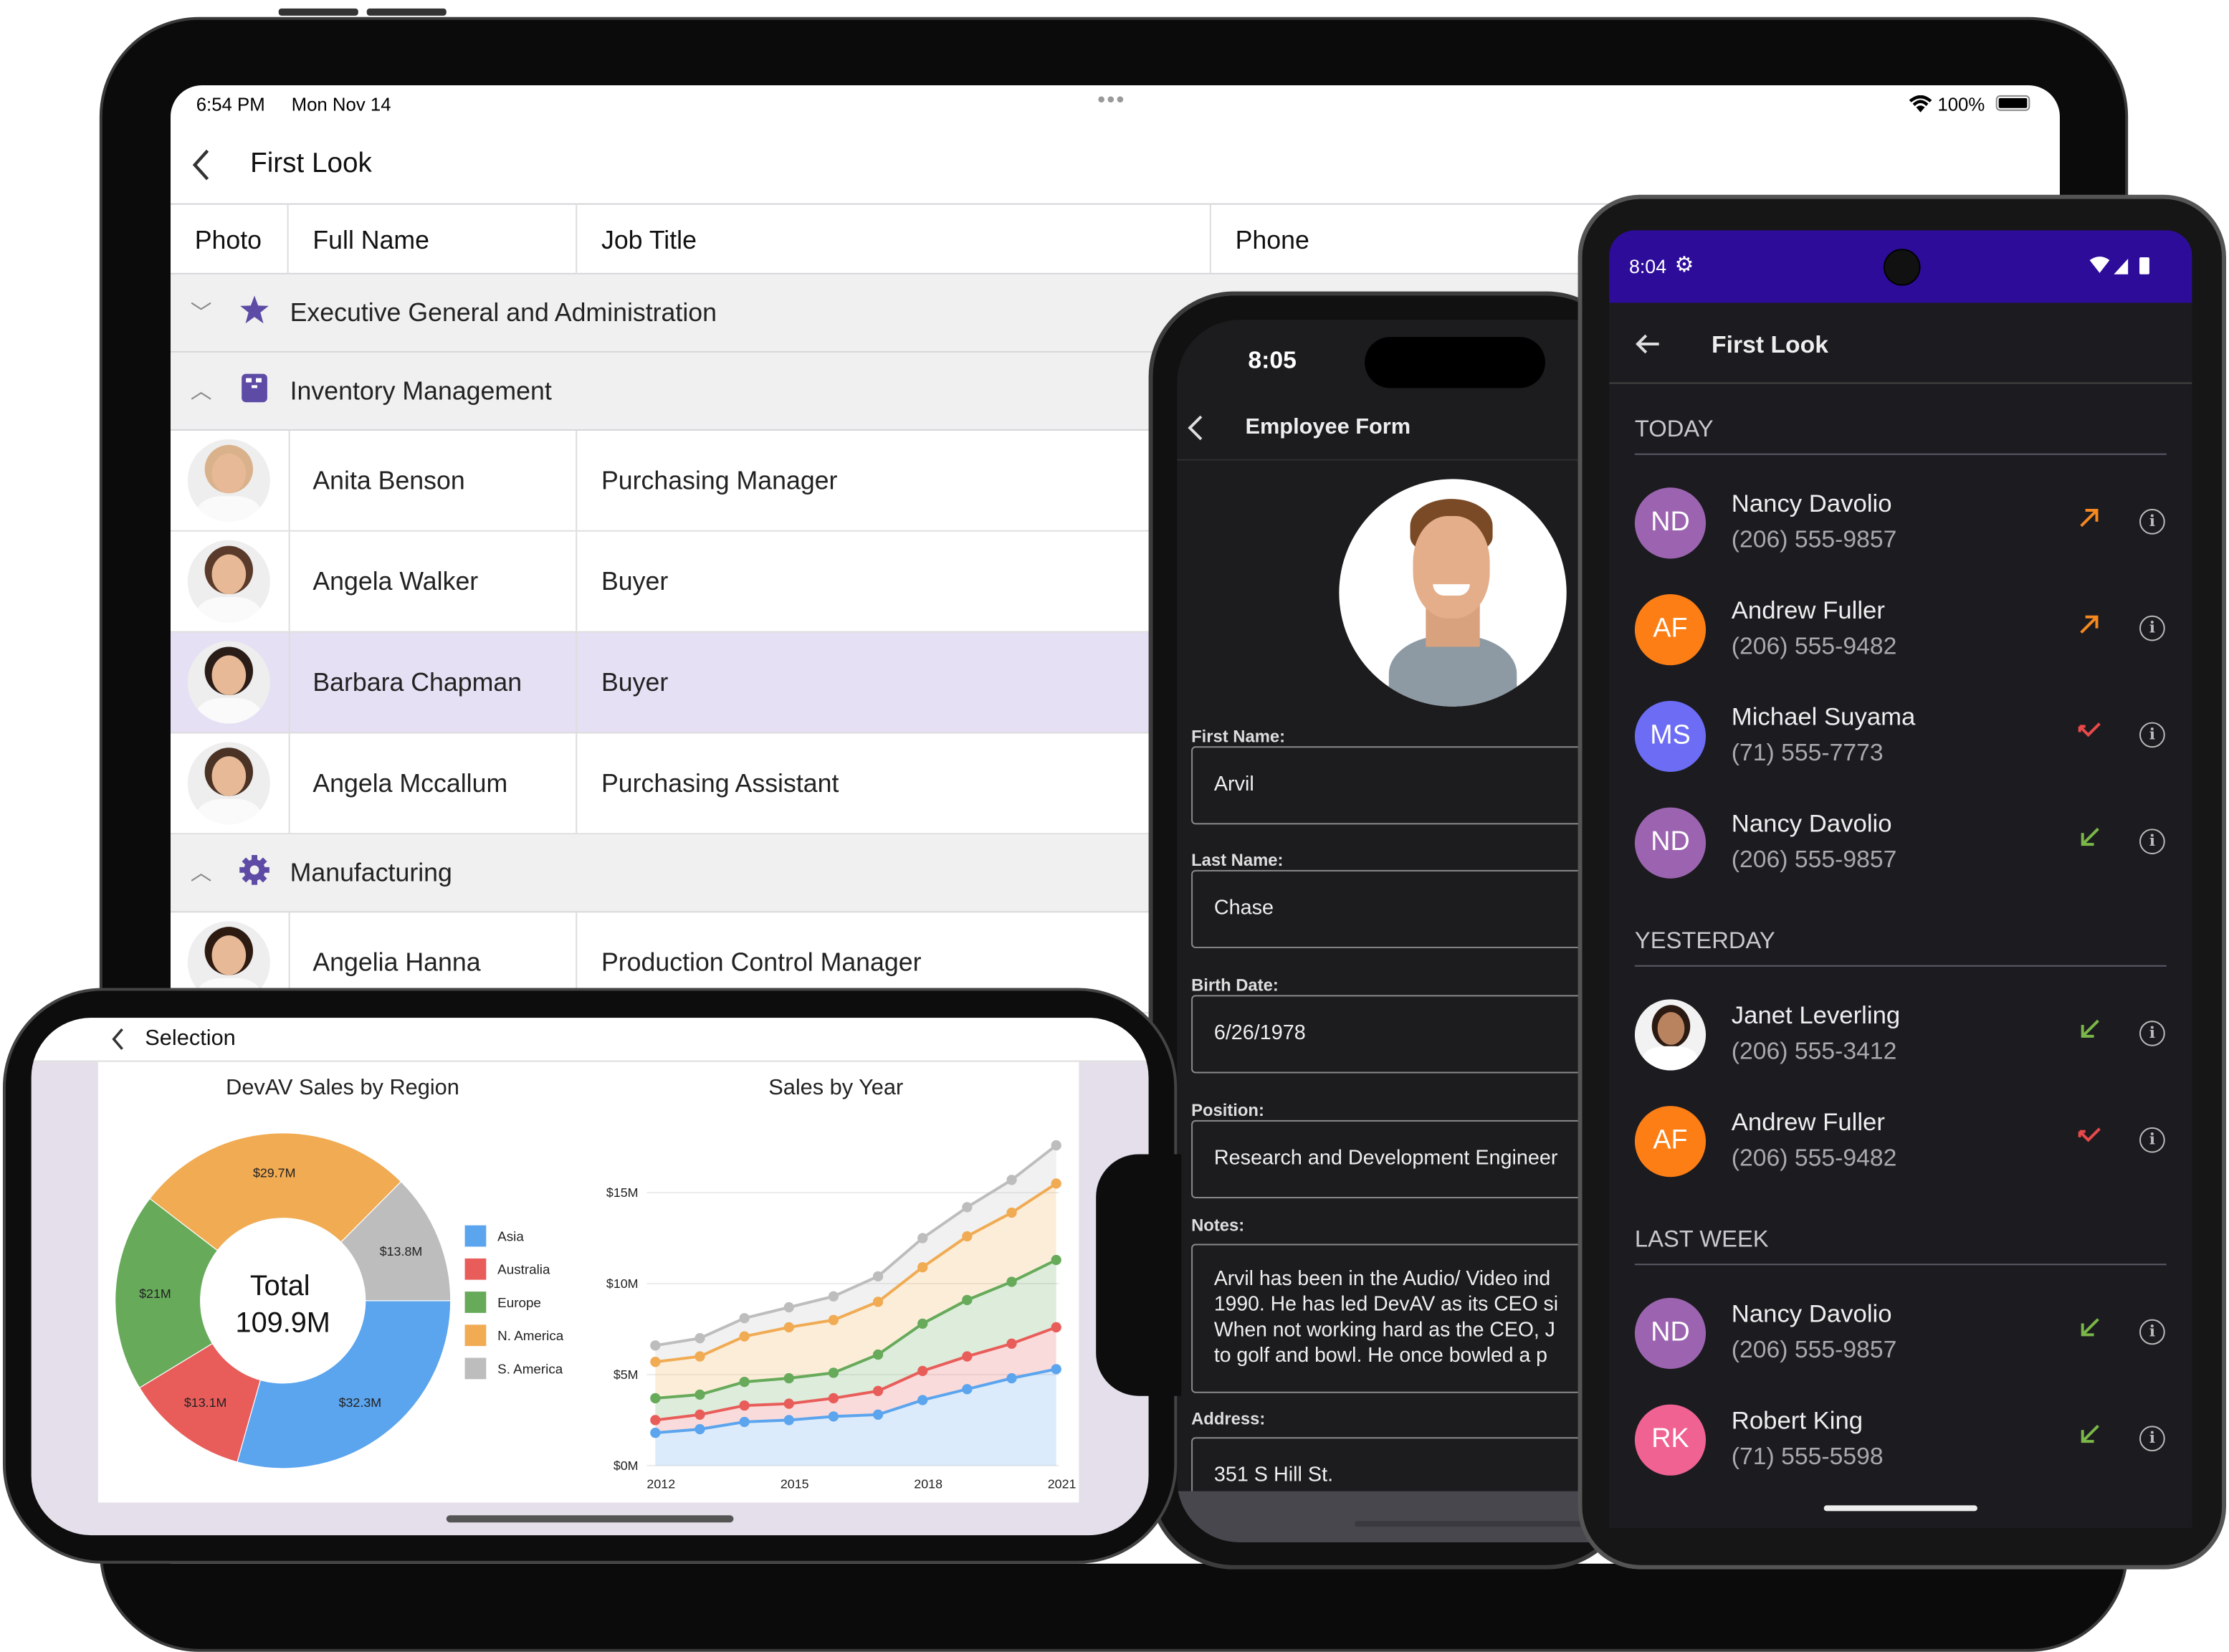 Image resolution: width=2229 pixels, height=1652 pixels. I want to click on section-divider, so click(1900, 454).